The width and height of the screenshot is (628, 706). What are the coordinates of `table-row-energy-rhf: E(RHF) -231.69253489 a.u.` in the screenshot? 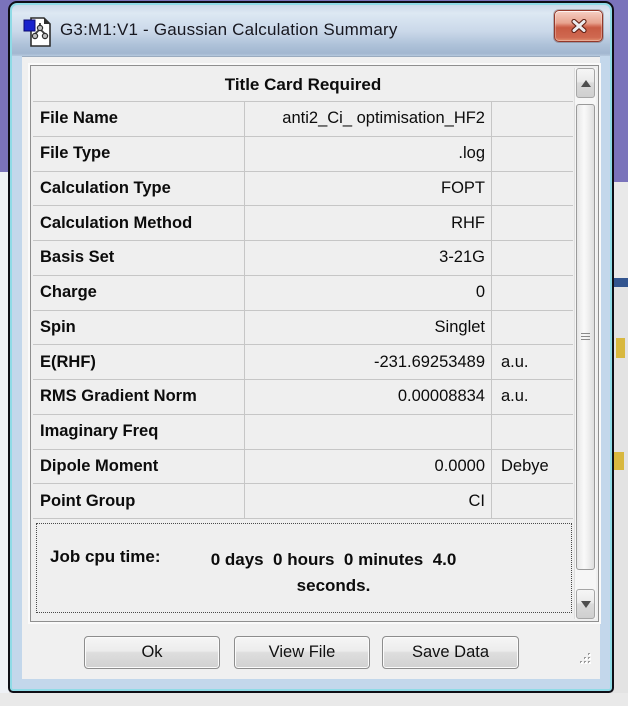 It's located at (303, 362).